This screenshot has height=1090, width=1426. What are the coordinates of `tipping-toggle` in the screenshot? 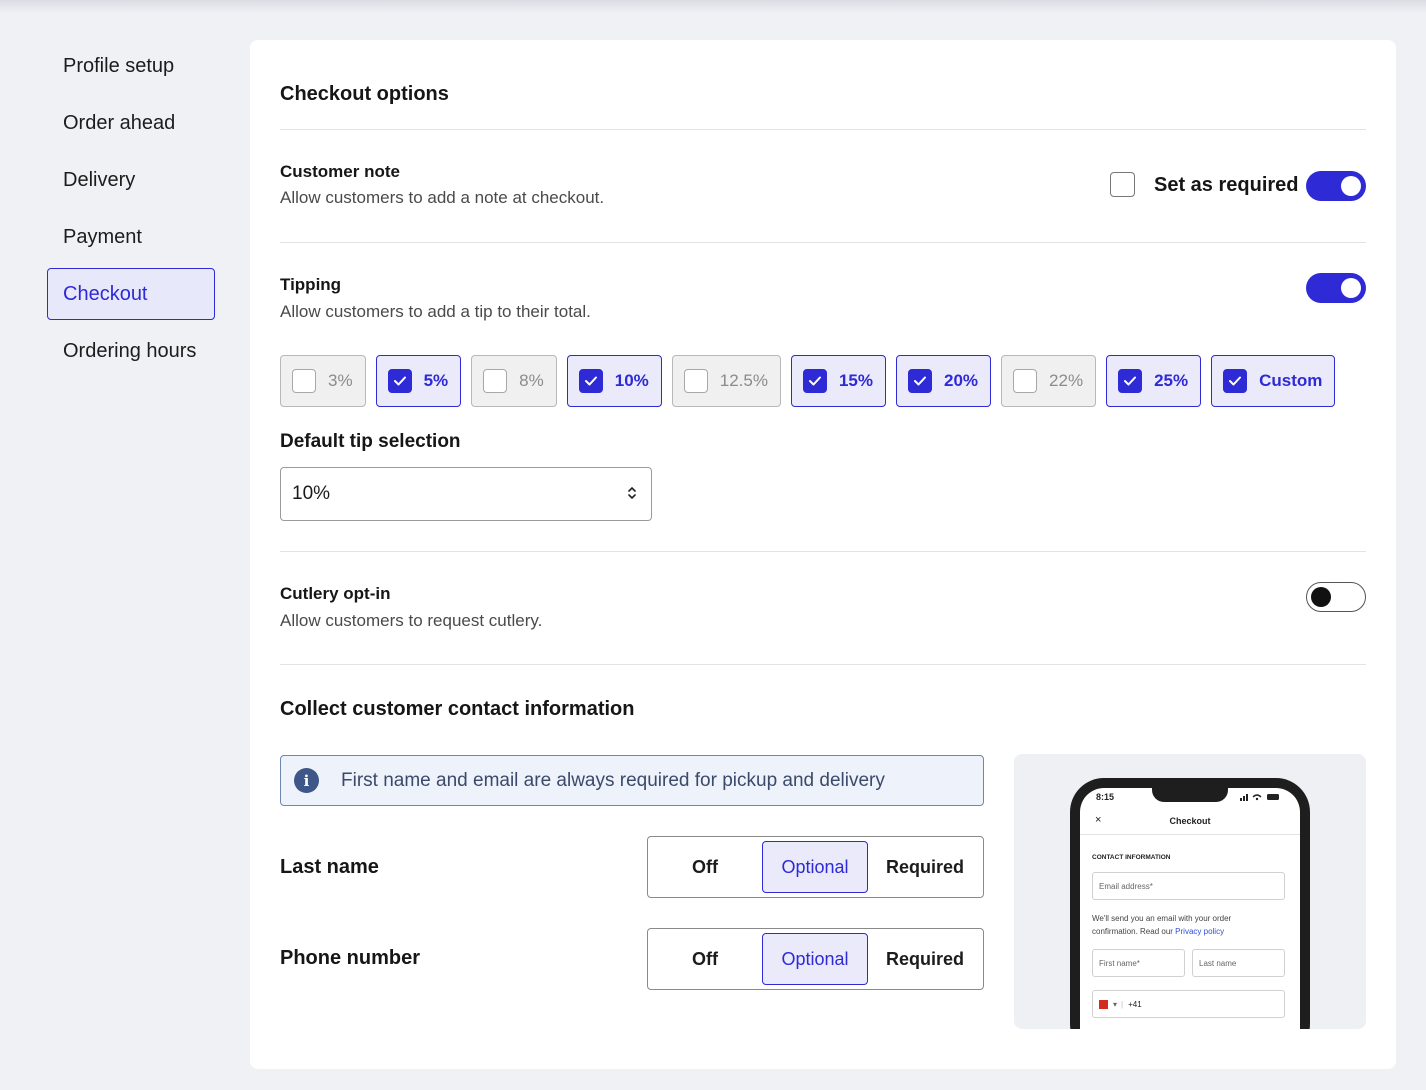 It's located at (1336, 288).